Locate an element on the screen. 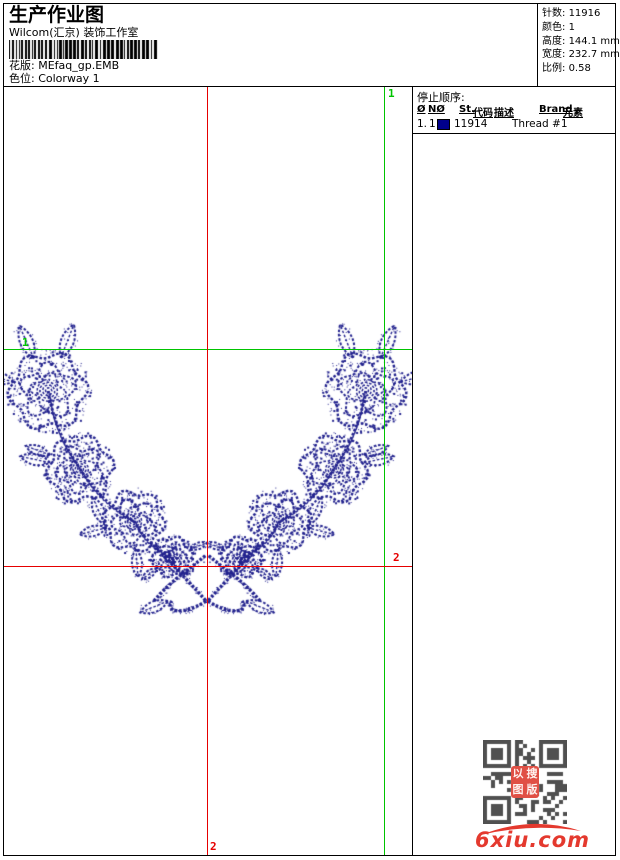 The height and width of the screenshot is (860, 620). stop-sequence-title: 停止顺序: is located at coordinates (441, 97).